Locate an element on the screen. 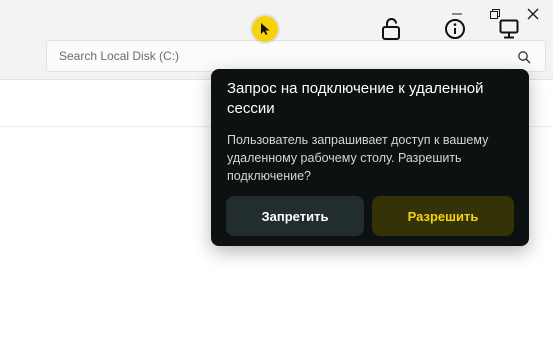 Image resolution: width=553 pixels, height=342 pixels. popup-title: Запрос на подключение к удаленной сессии is located at coordinates (355, 98).